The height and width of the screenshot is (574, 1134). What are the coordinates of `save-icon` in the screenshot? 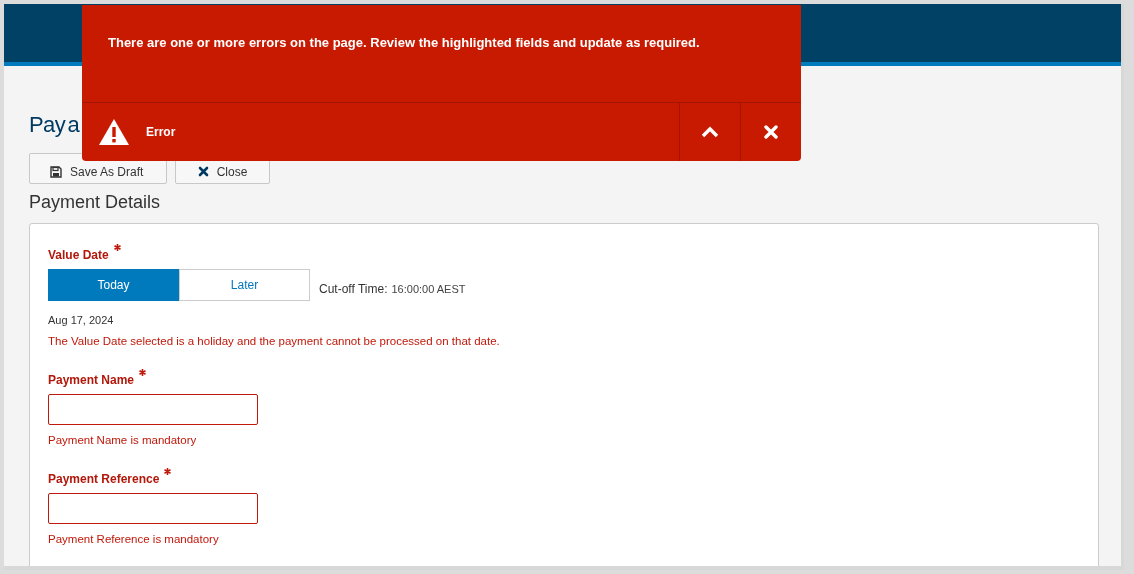 It's located at (56, 171).